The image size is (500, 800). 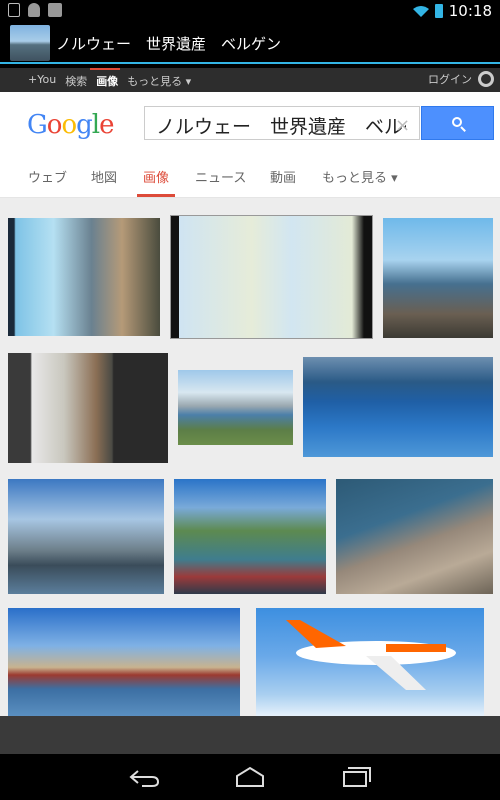 I want to click on title-bar: ノルウェー 世界遺産 ベルゲン, so click(x=250, y=43).